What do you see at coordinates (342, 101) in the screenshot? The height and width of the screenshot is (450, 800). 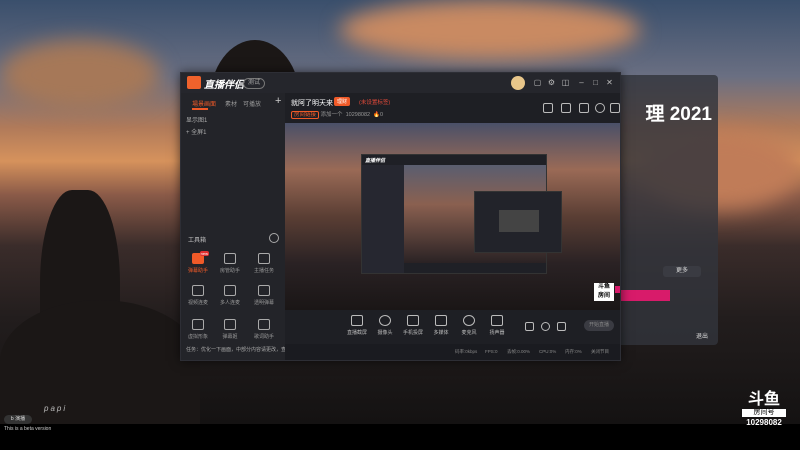 I see `category-badge: 理财` at bounding box center [342, 101].